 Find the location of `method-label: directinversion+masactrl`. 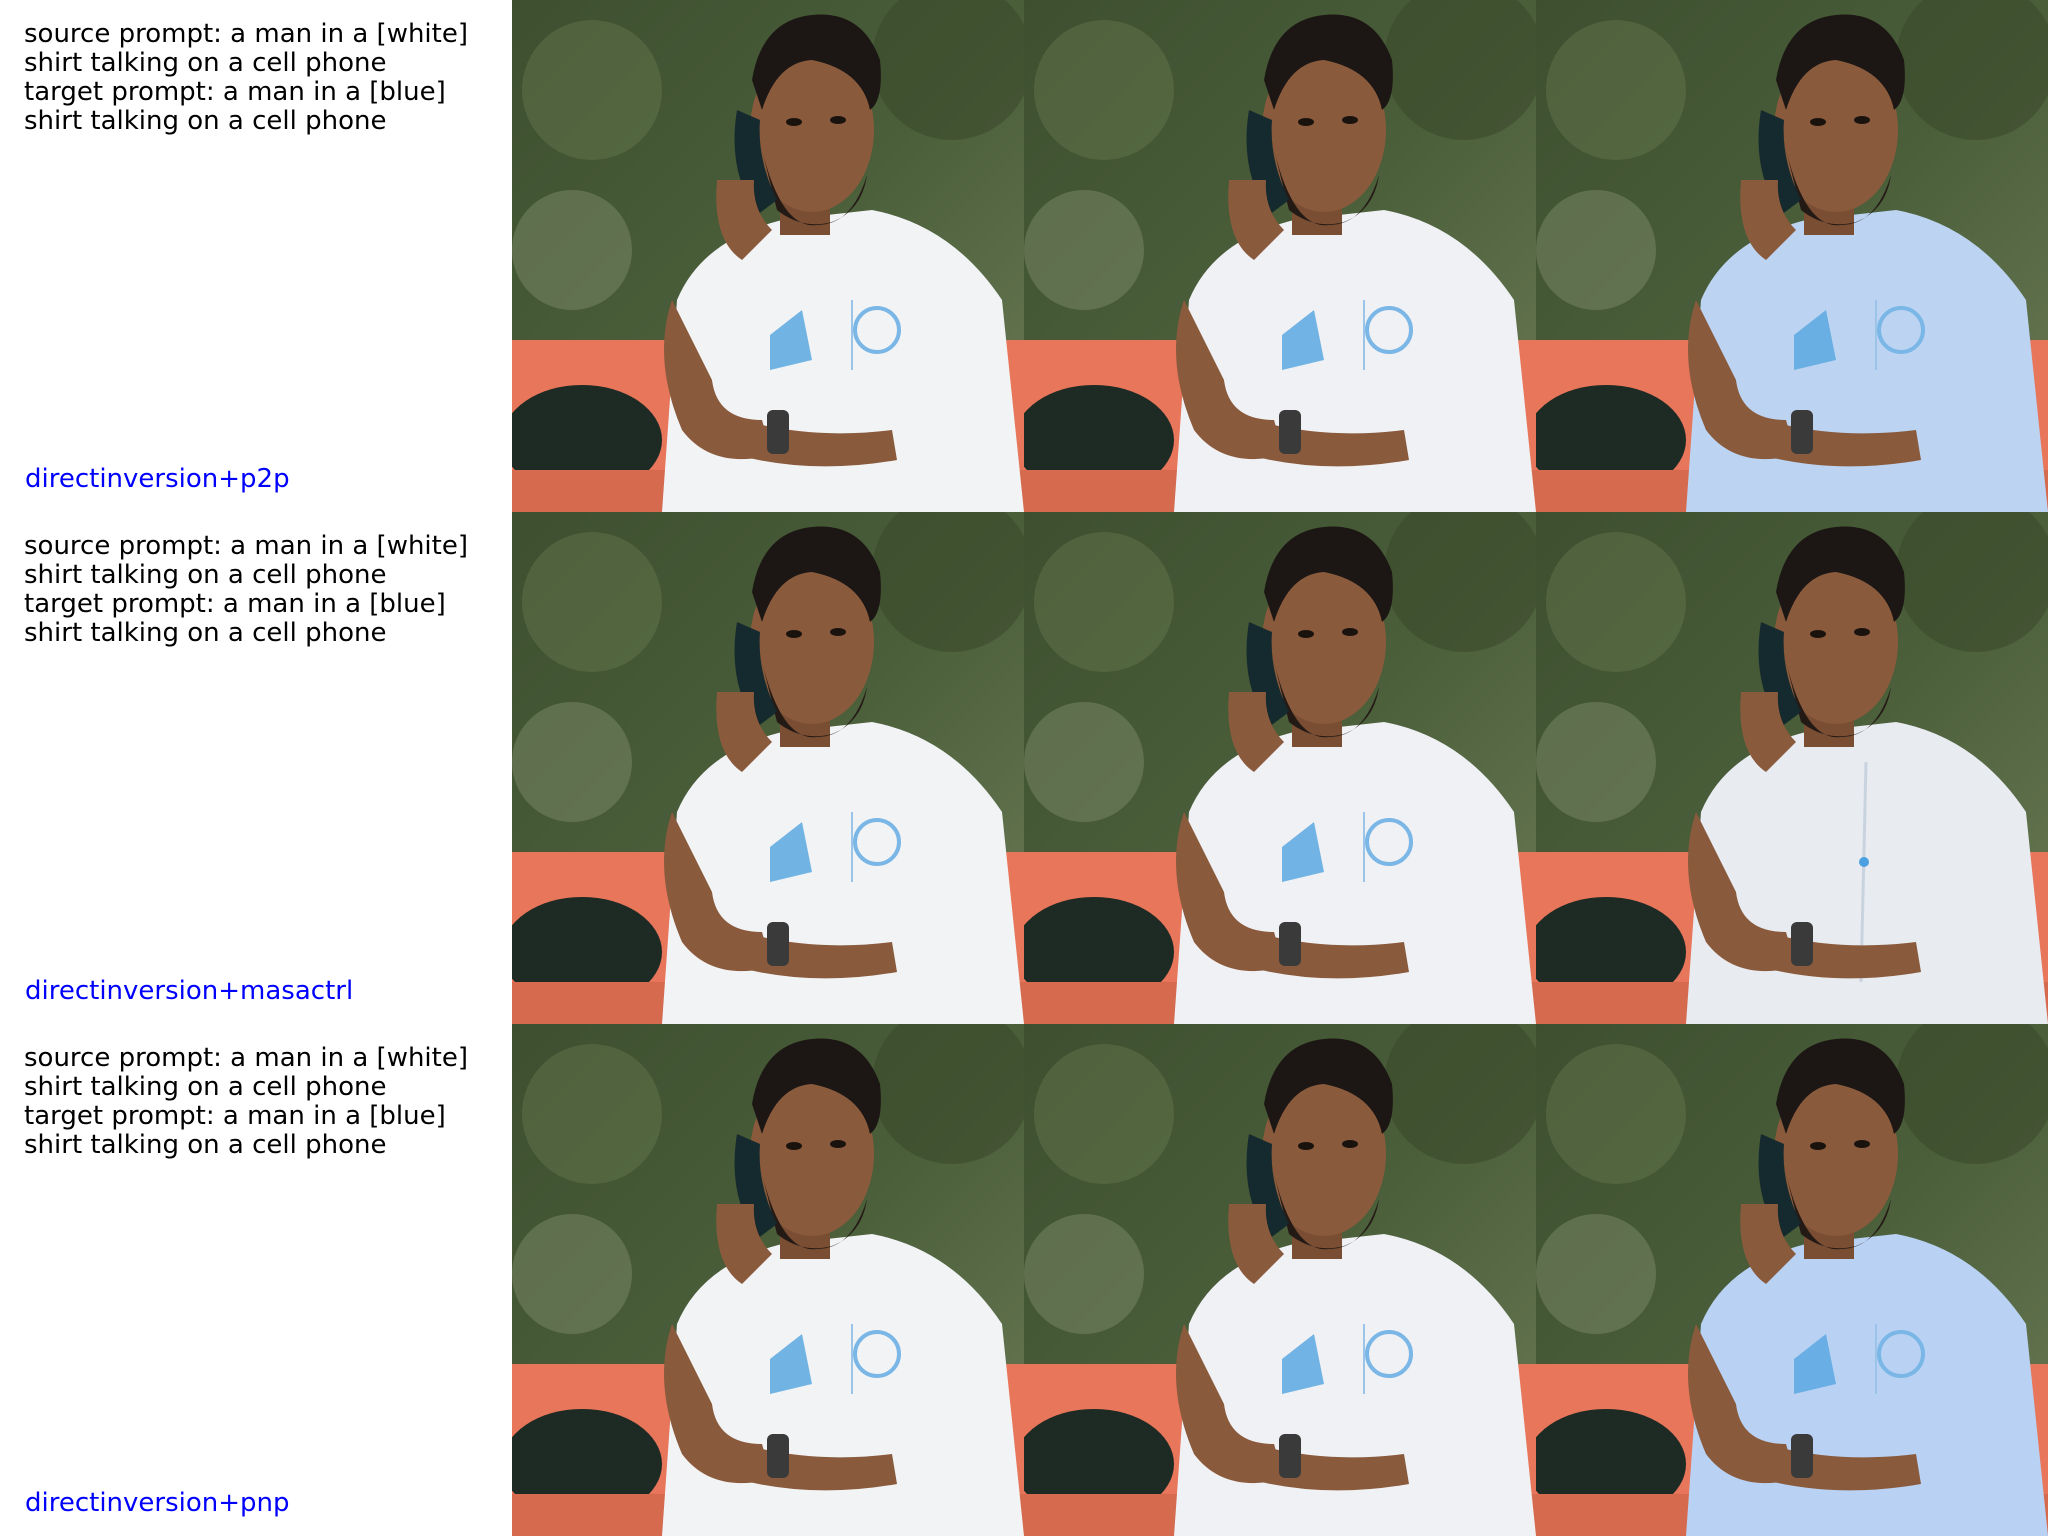

method-label: directinversion+masactrl is located at coordinates (189, 991).